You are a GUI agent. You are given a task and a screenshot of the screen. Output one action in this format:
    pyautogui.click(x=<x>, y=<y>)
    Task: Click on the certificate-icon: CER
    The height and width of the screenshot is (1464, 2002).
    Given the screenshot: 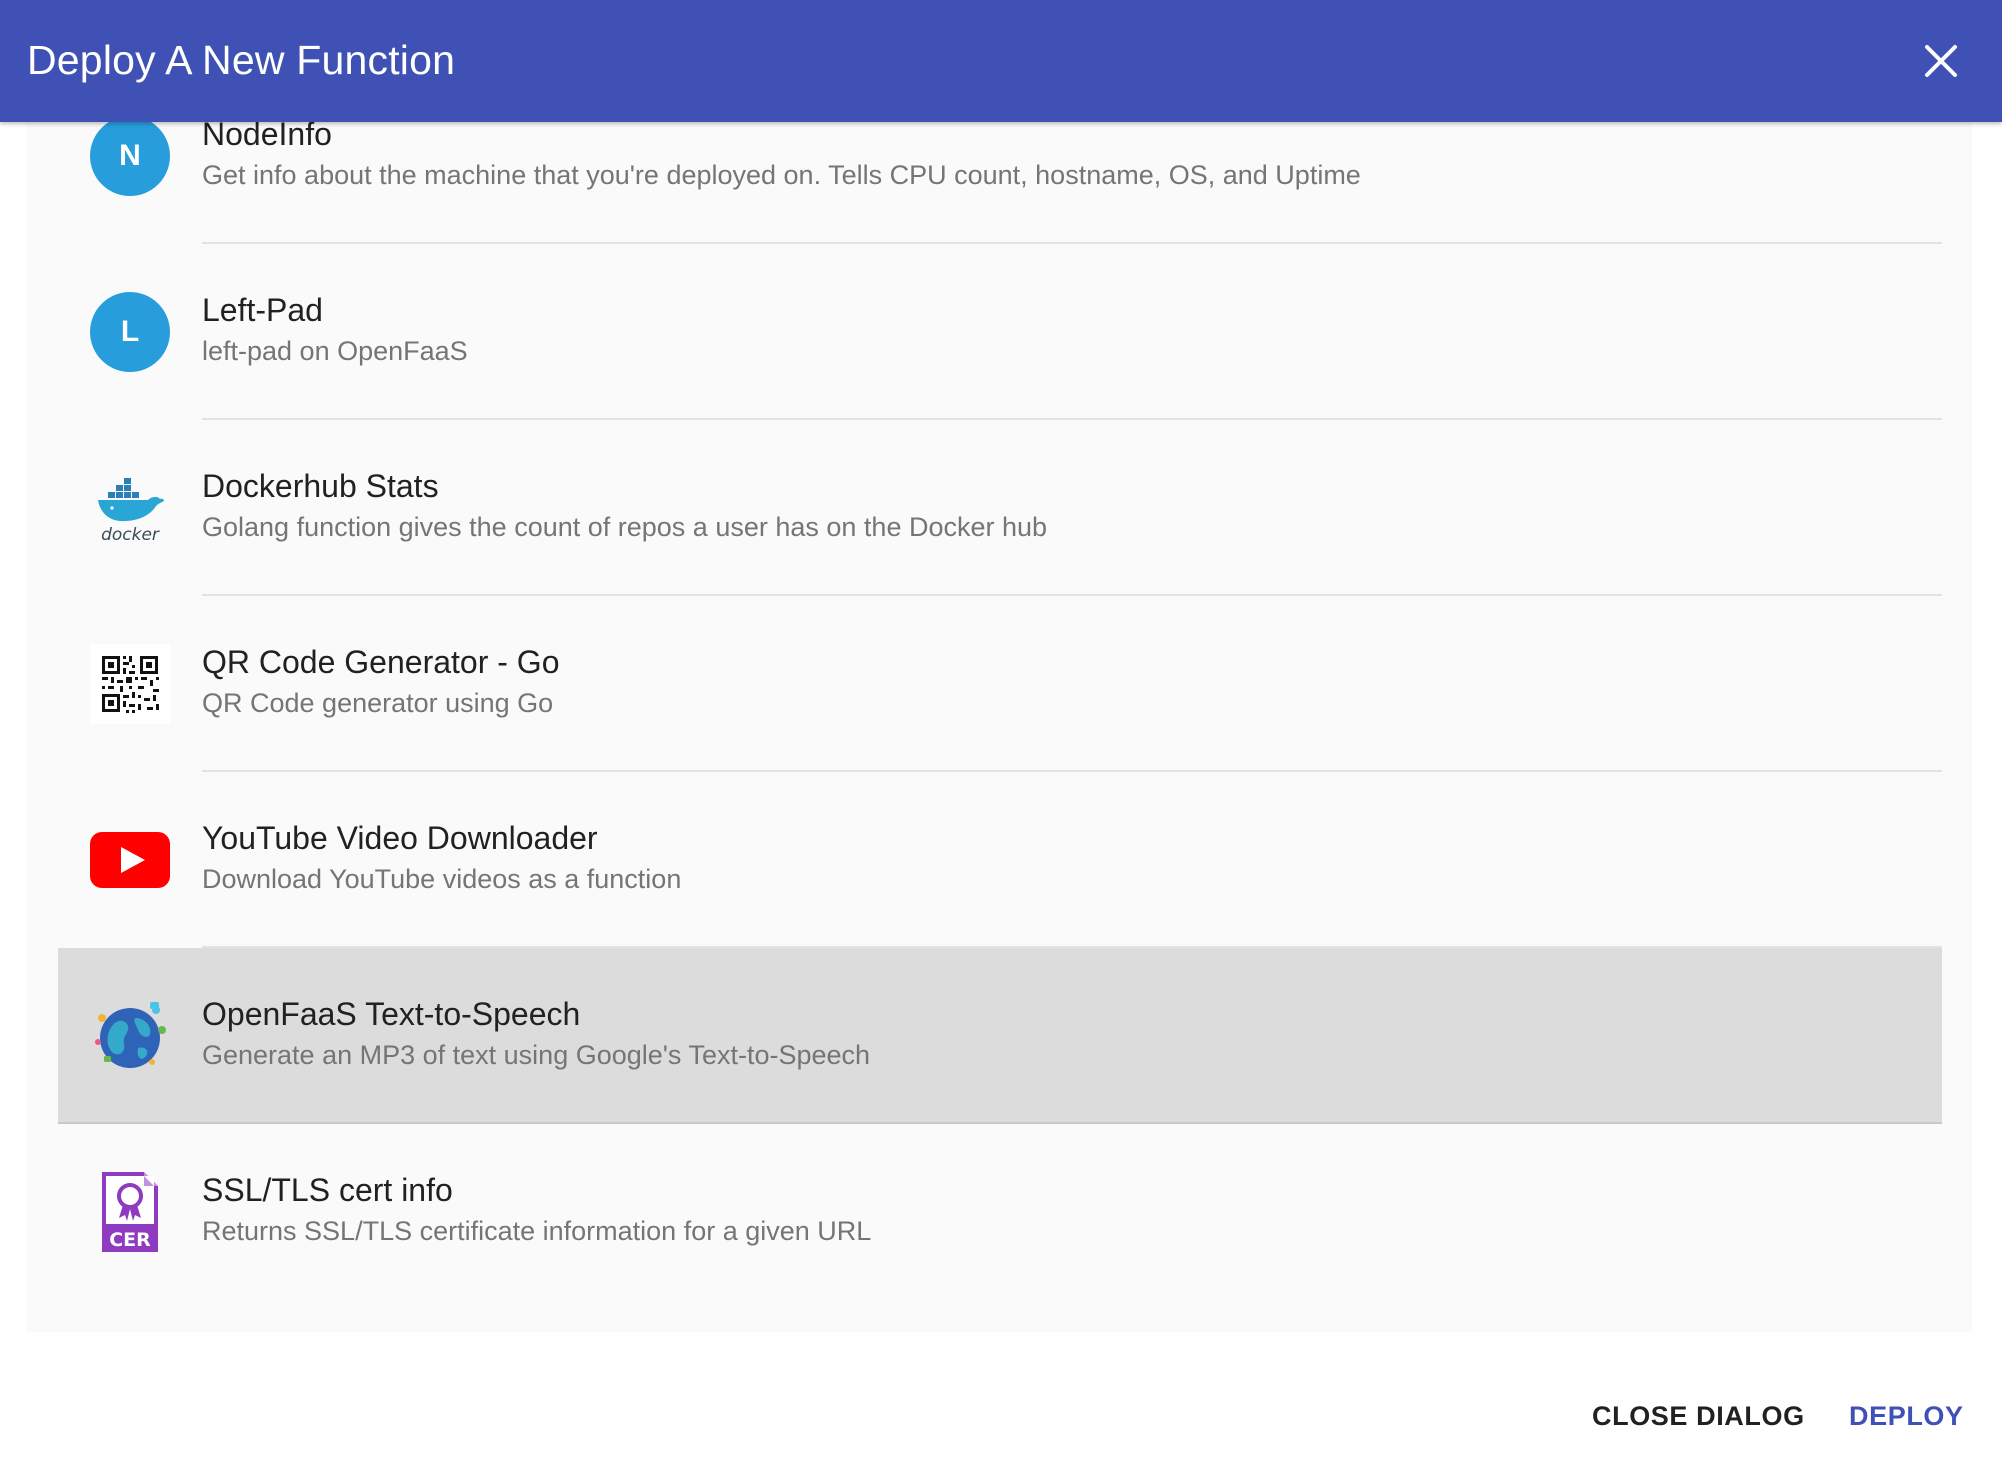 What is the action you would take?
    pyautogui.click(x=130, y=1212)
    